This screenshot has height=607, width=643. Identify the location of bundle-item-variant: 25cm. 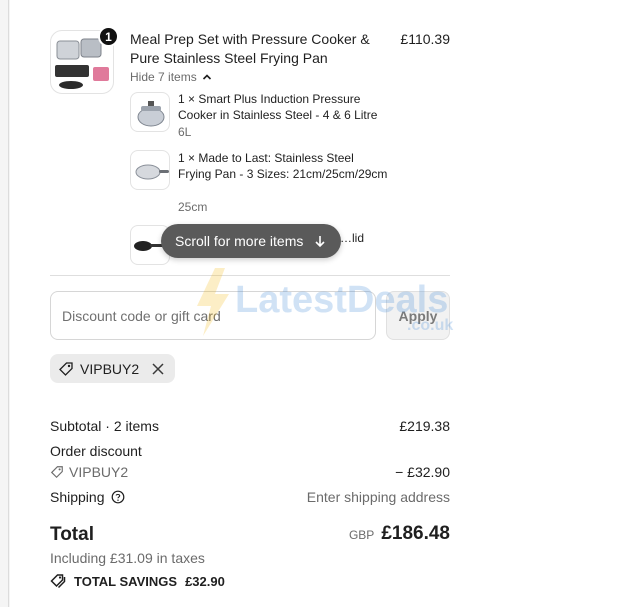
(193, 207).